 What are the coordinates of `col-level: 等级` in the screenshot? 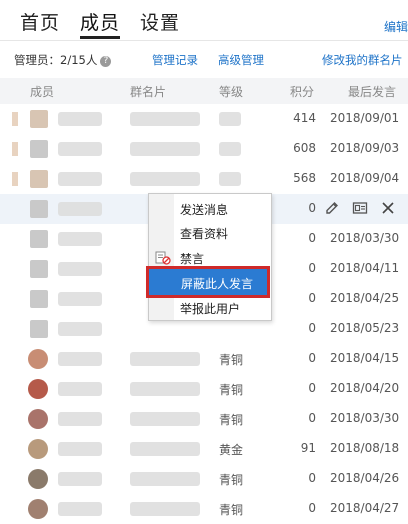 It's located at (231, 91).